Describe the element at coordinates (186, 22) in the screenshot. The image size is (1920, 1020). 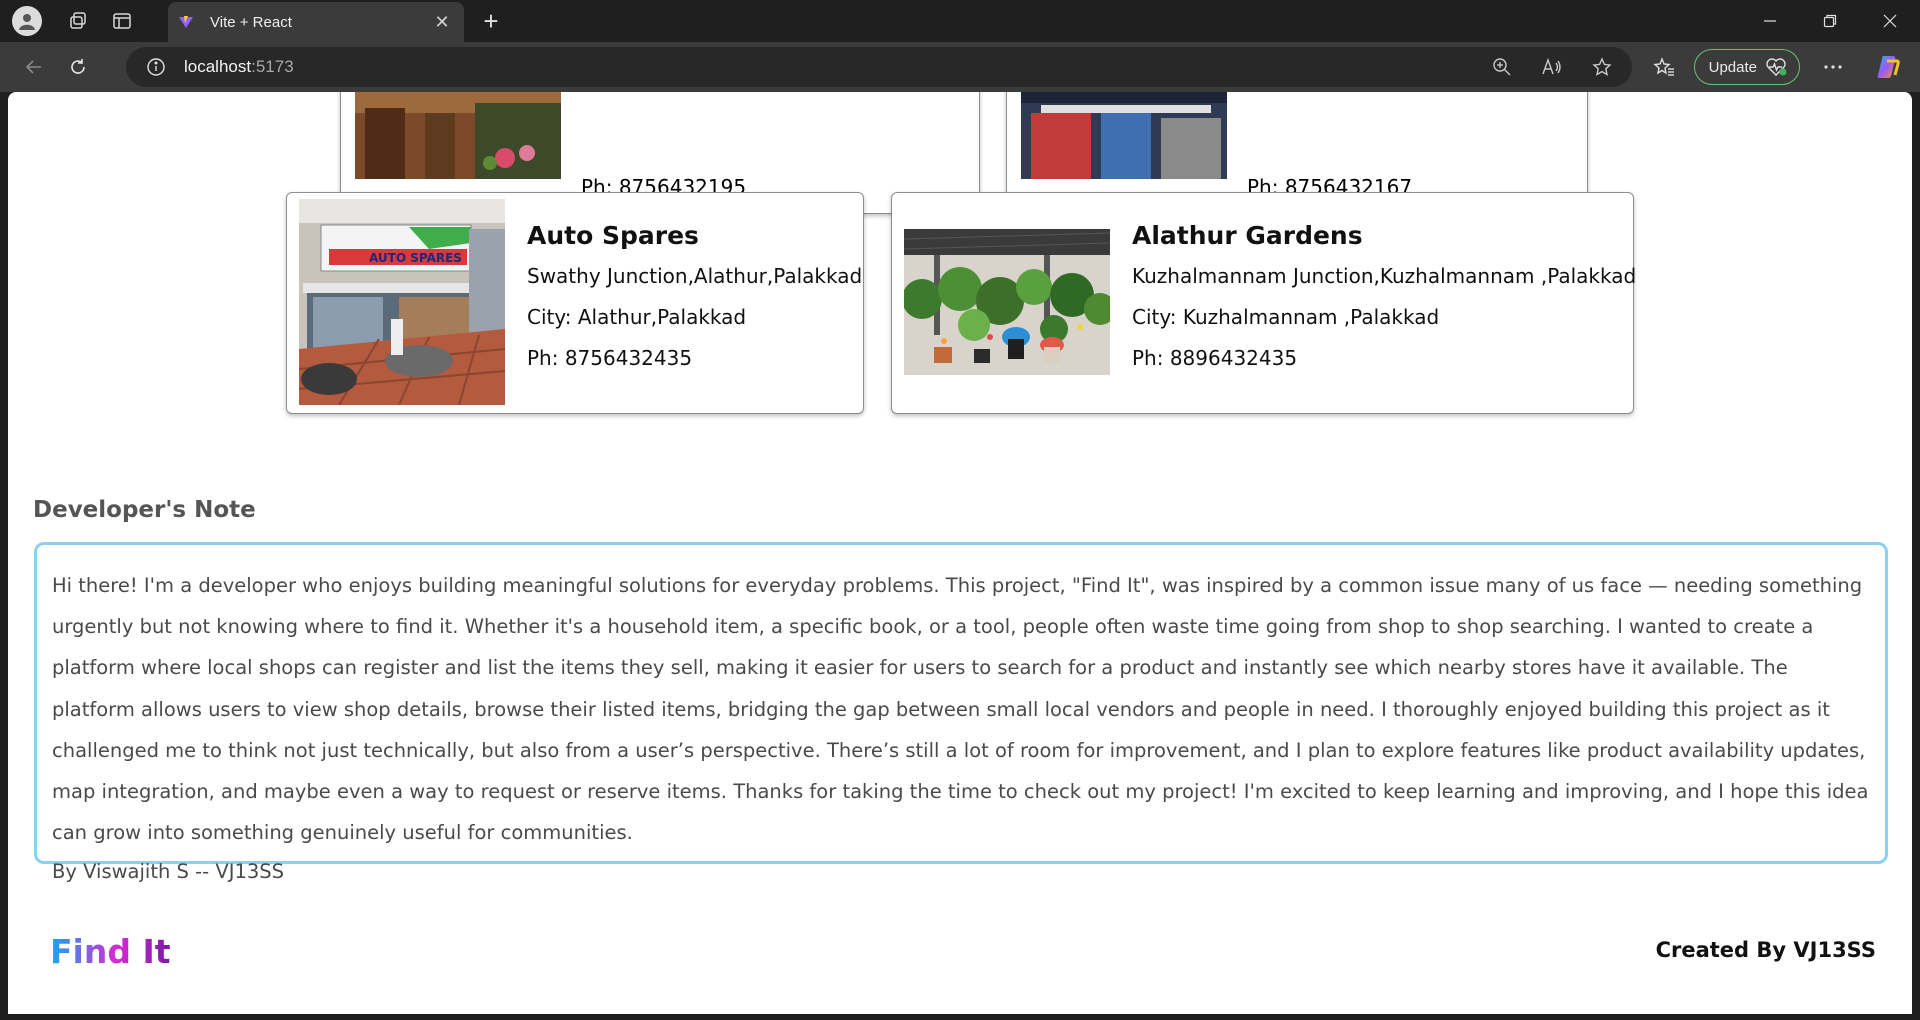
I see `vite-favicon-icon` at that location.